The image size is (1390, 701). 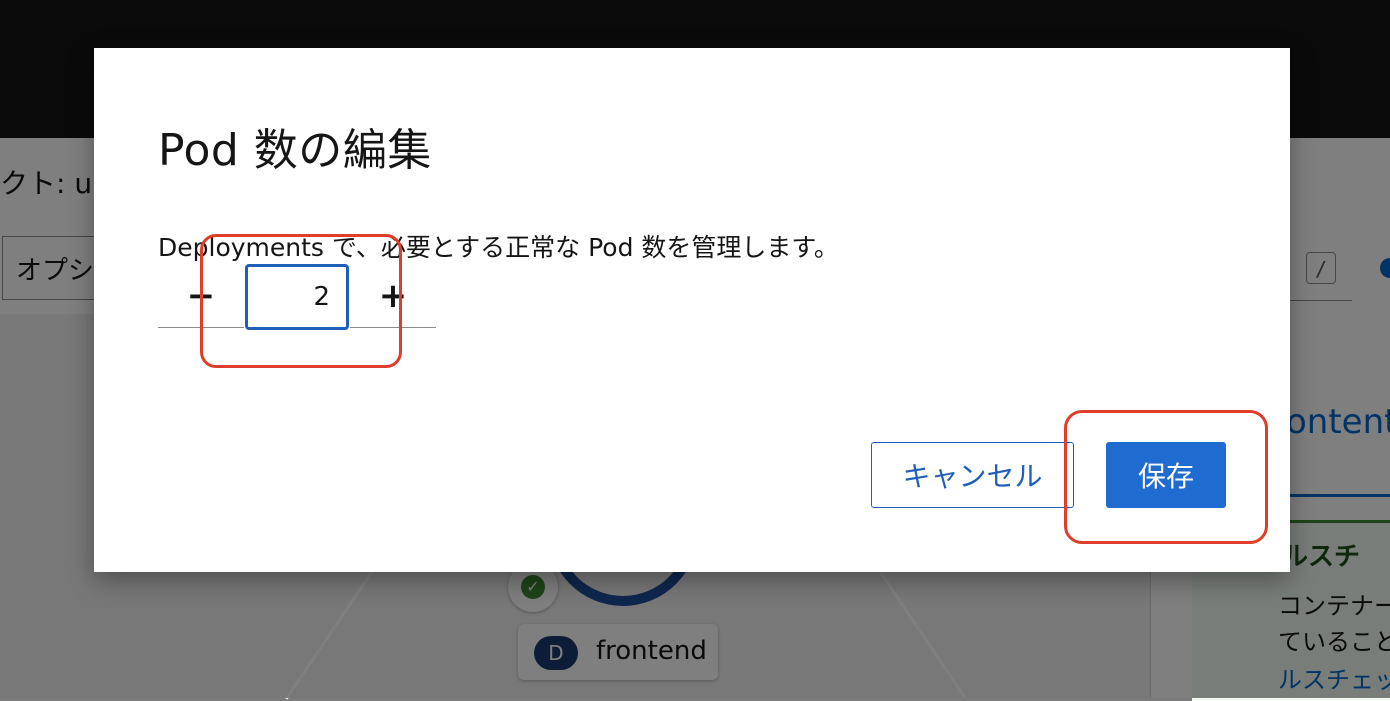 I want to click on annotation-highlight-save, so click(x=1166, y=477).